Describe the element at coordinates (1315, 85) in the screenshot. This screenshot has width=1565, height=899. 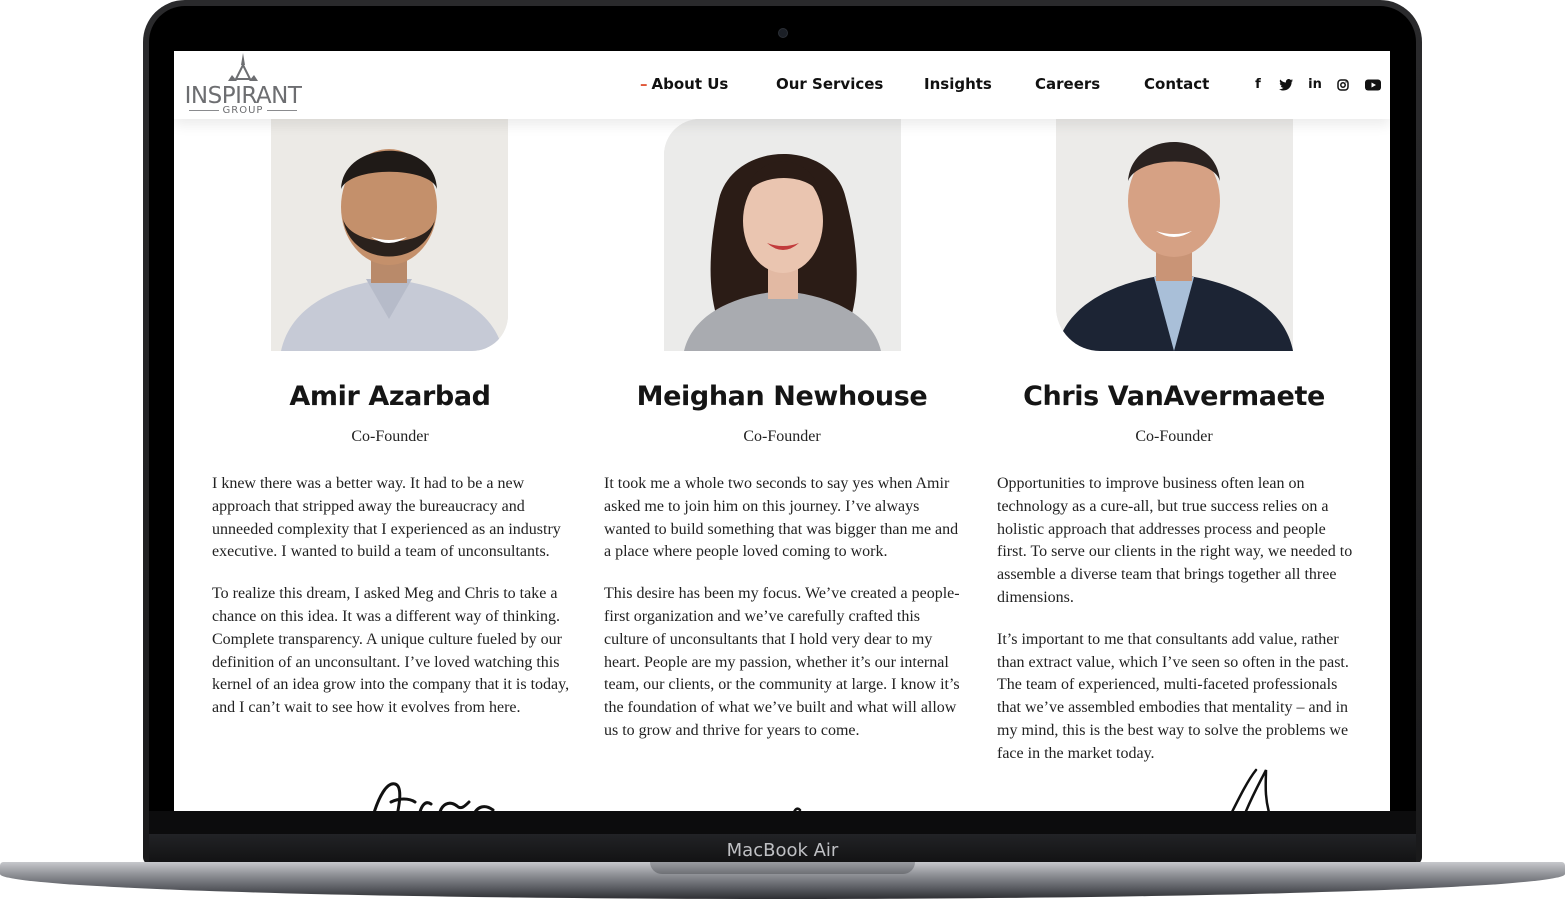
I see `linkedin-icon: in` at that location.